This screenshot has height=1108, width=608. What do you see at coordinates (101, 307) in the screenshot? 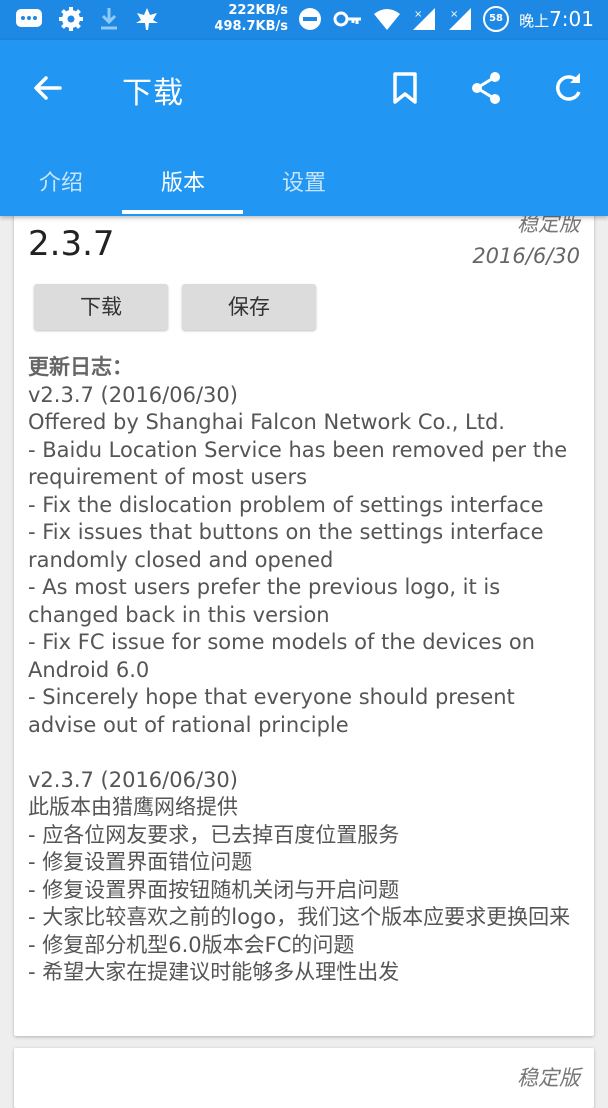
I see `download-button: 下载` at bounding box center [101, 307].